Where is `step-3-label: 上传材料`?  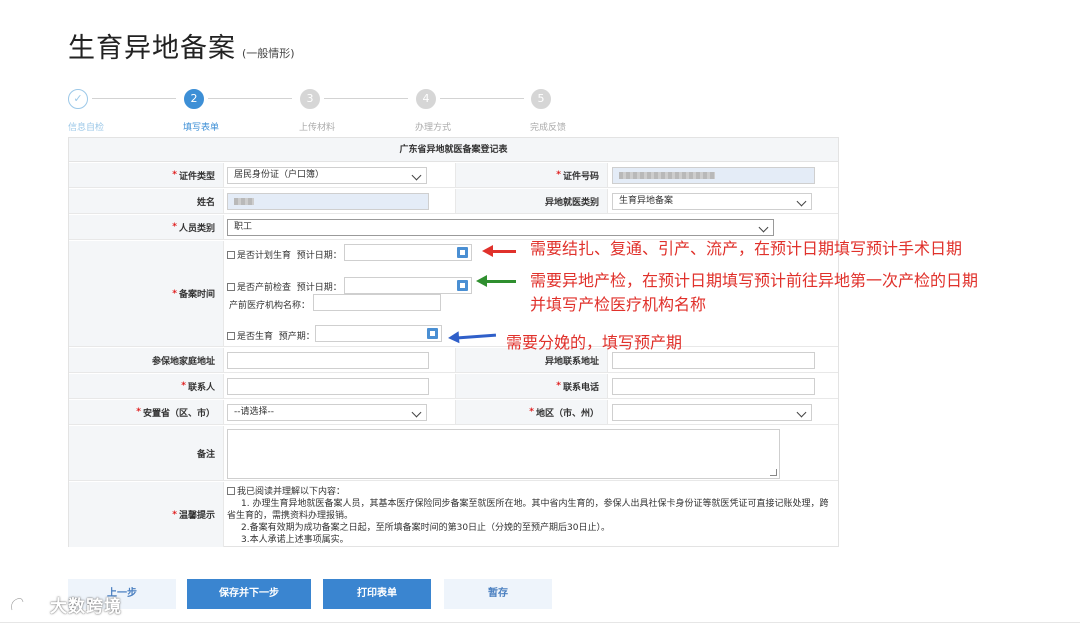 step-3-label: 上传材料 is located at coordinates (317, 128).